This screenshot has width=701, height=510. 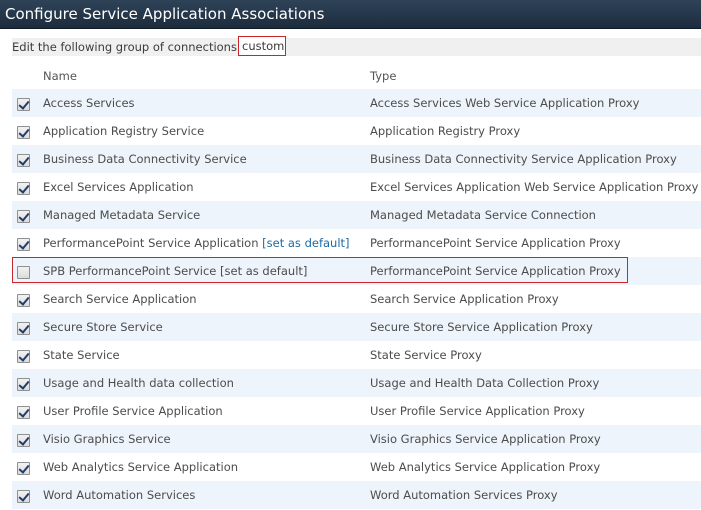 I want to click on service-type: Word Automation Services Proxy, so click(x=464, y=495).